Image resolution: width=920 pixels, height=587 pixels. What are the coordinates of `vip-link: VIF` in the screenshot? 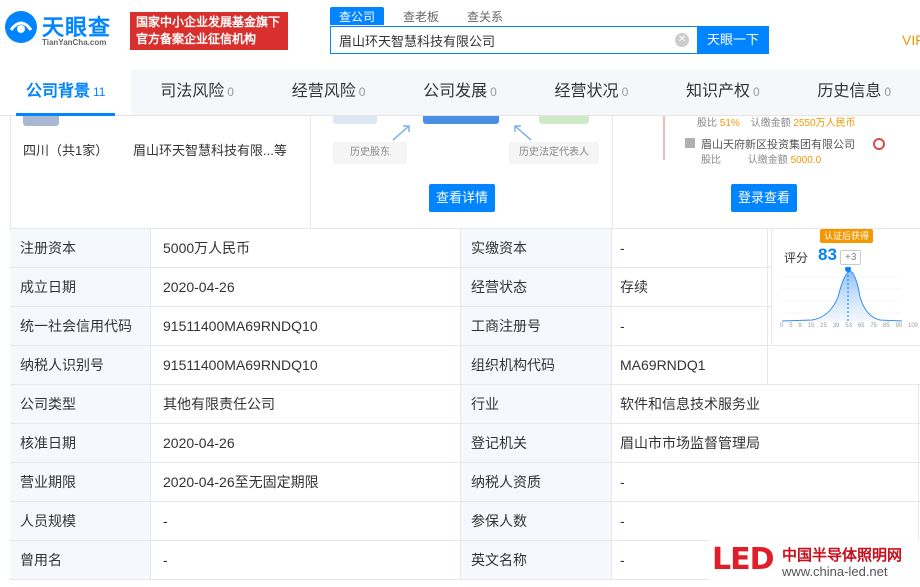 It's located at (911, 40).